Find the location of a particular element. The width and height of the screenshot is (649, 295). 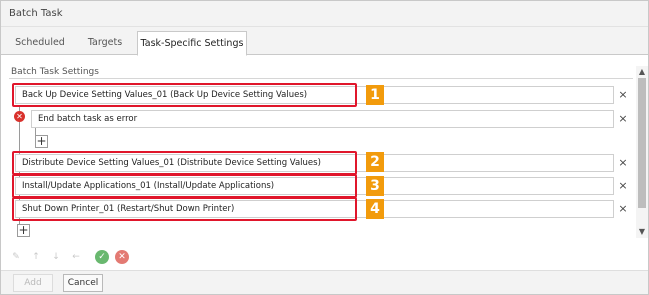

tab-task-specific-settings: Task-Specific Settings is located at coordinates (192, 43).